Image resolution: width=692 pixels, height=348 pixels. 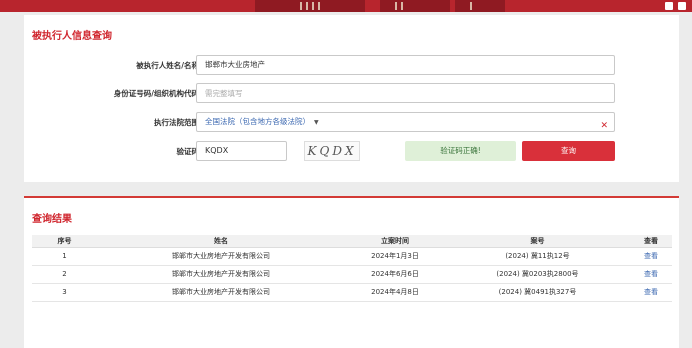 What do you see at coordinates (395, 256) in the screenshot?
I see `row-date: 2024年1月3日` at bounding box center [395, 256].